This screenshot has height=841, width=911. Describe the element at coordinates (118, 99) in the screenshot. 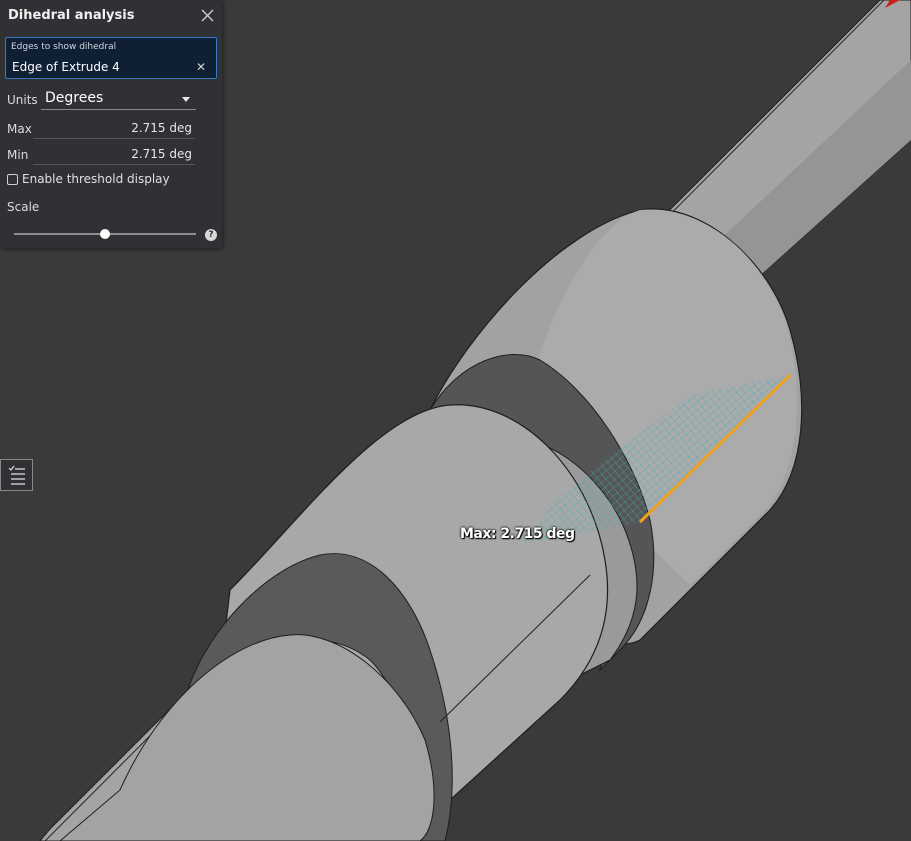

I see `units-dropdown: Degrees` at that location.